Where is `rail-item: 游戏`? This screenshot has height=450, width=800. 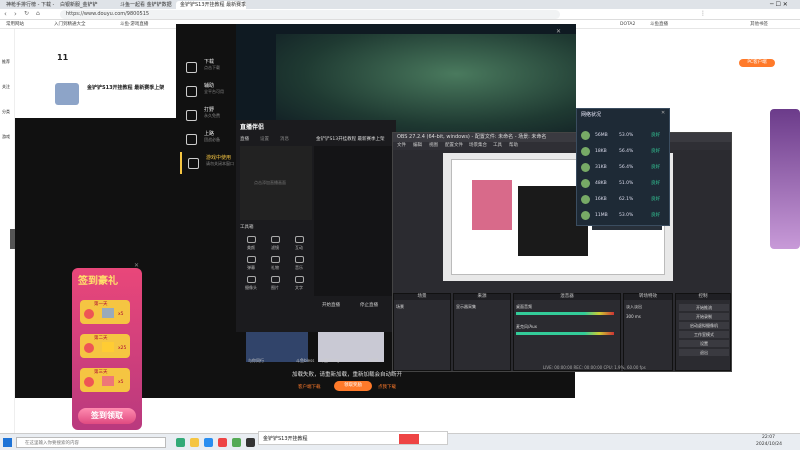 rail-item: 游戏 is located at coordinates (6, 137).